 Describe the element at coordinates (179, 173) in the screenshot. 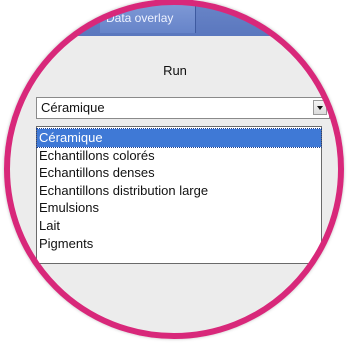

I see `list-item: Echantillons denses` at that location.